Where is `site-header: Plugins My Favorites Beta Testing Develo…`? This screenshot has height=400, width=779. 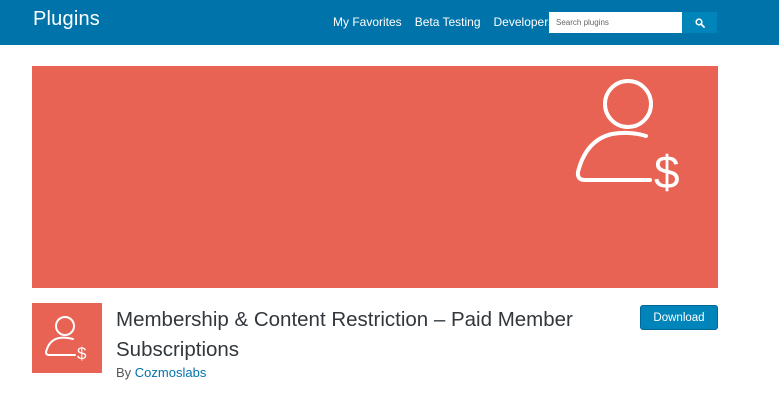 site-header: Plugins My Favorites Beta Testing Develo… is located at coordinates (389, 22).